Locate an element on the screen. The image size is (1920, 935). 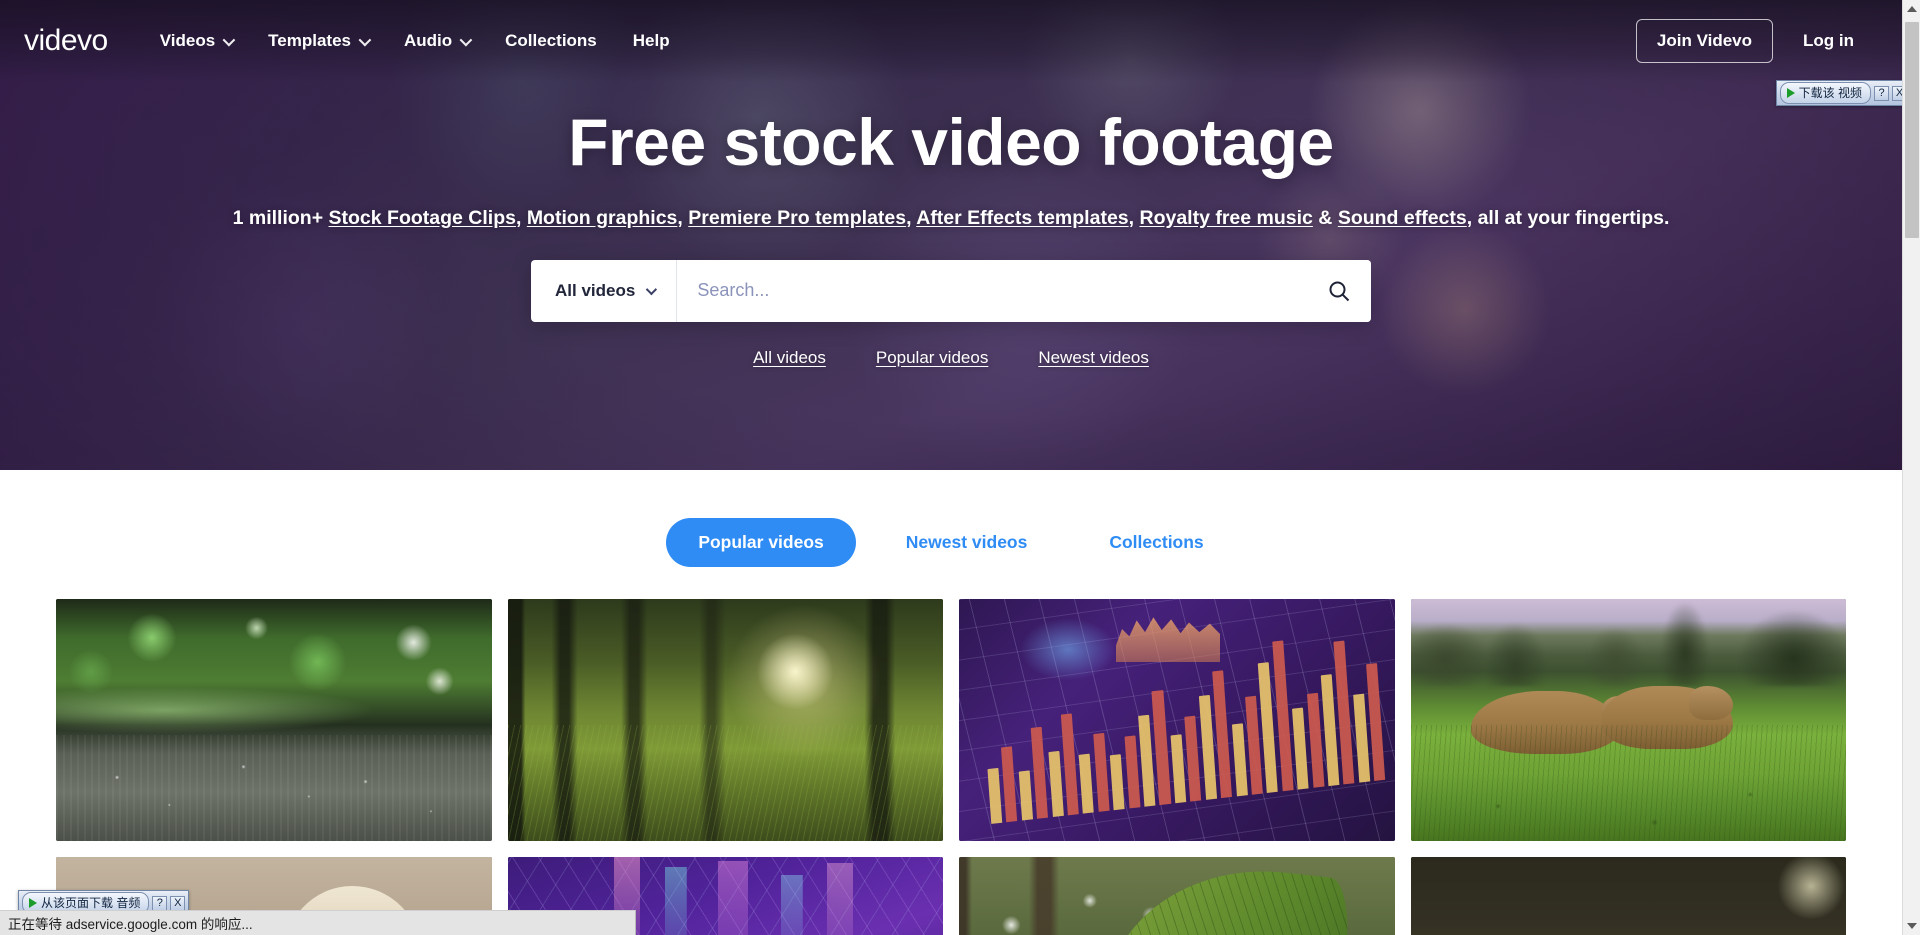
log-in-link: Log in is located at coordinates (1828, 41).